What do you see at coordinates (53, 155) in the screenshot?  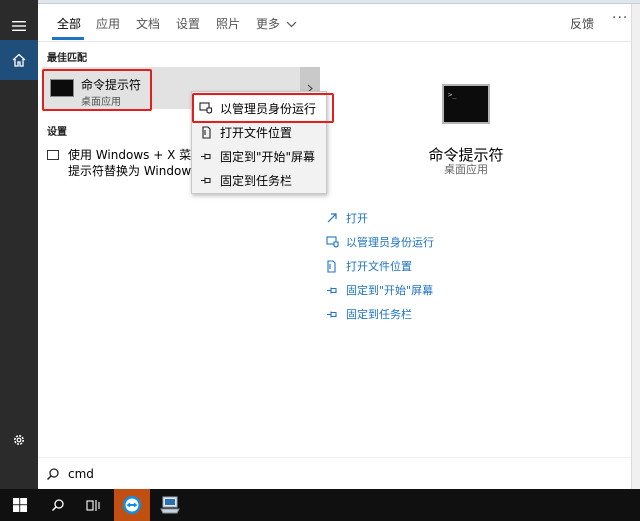 I see `monitor-icon` at bounding box center [53, 155].